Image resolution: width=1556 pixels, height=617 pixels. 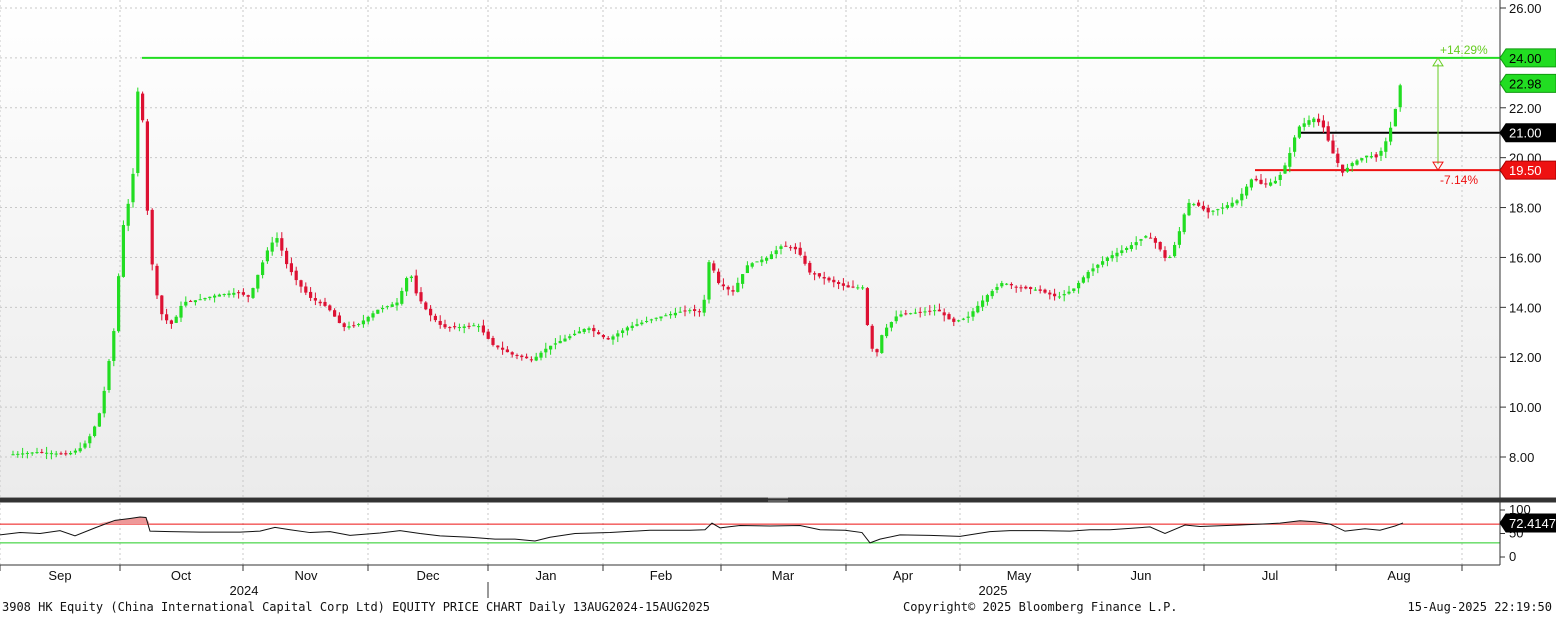 What do you see at coordinates (1019, 575) in the screenshot?
I see `month-label: May` at bounding box center [1019, 575].